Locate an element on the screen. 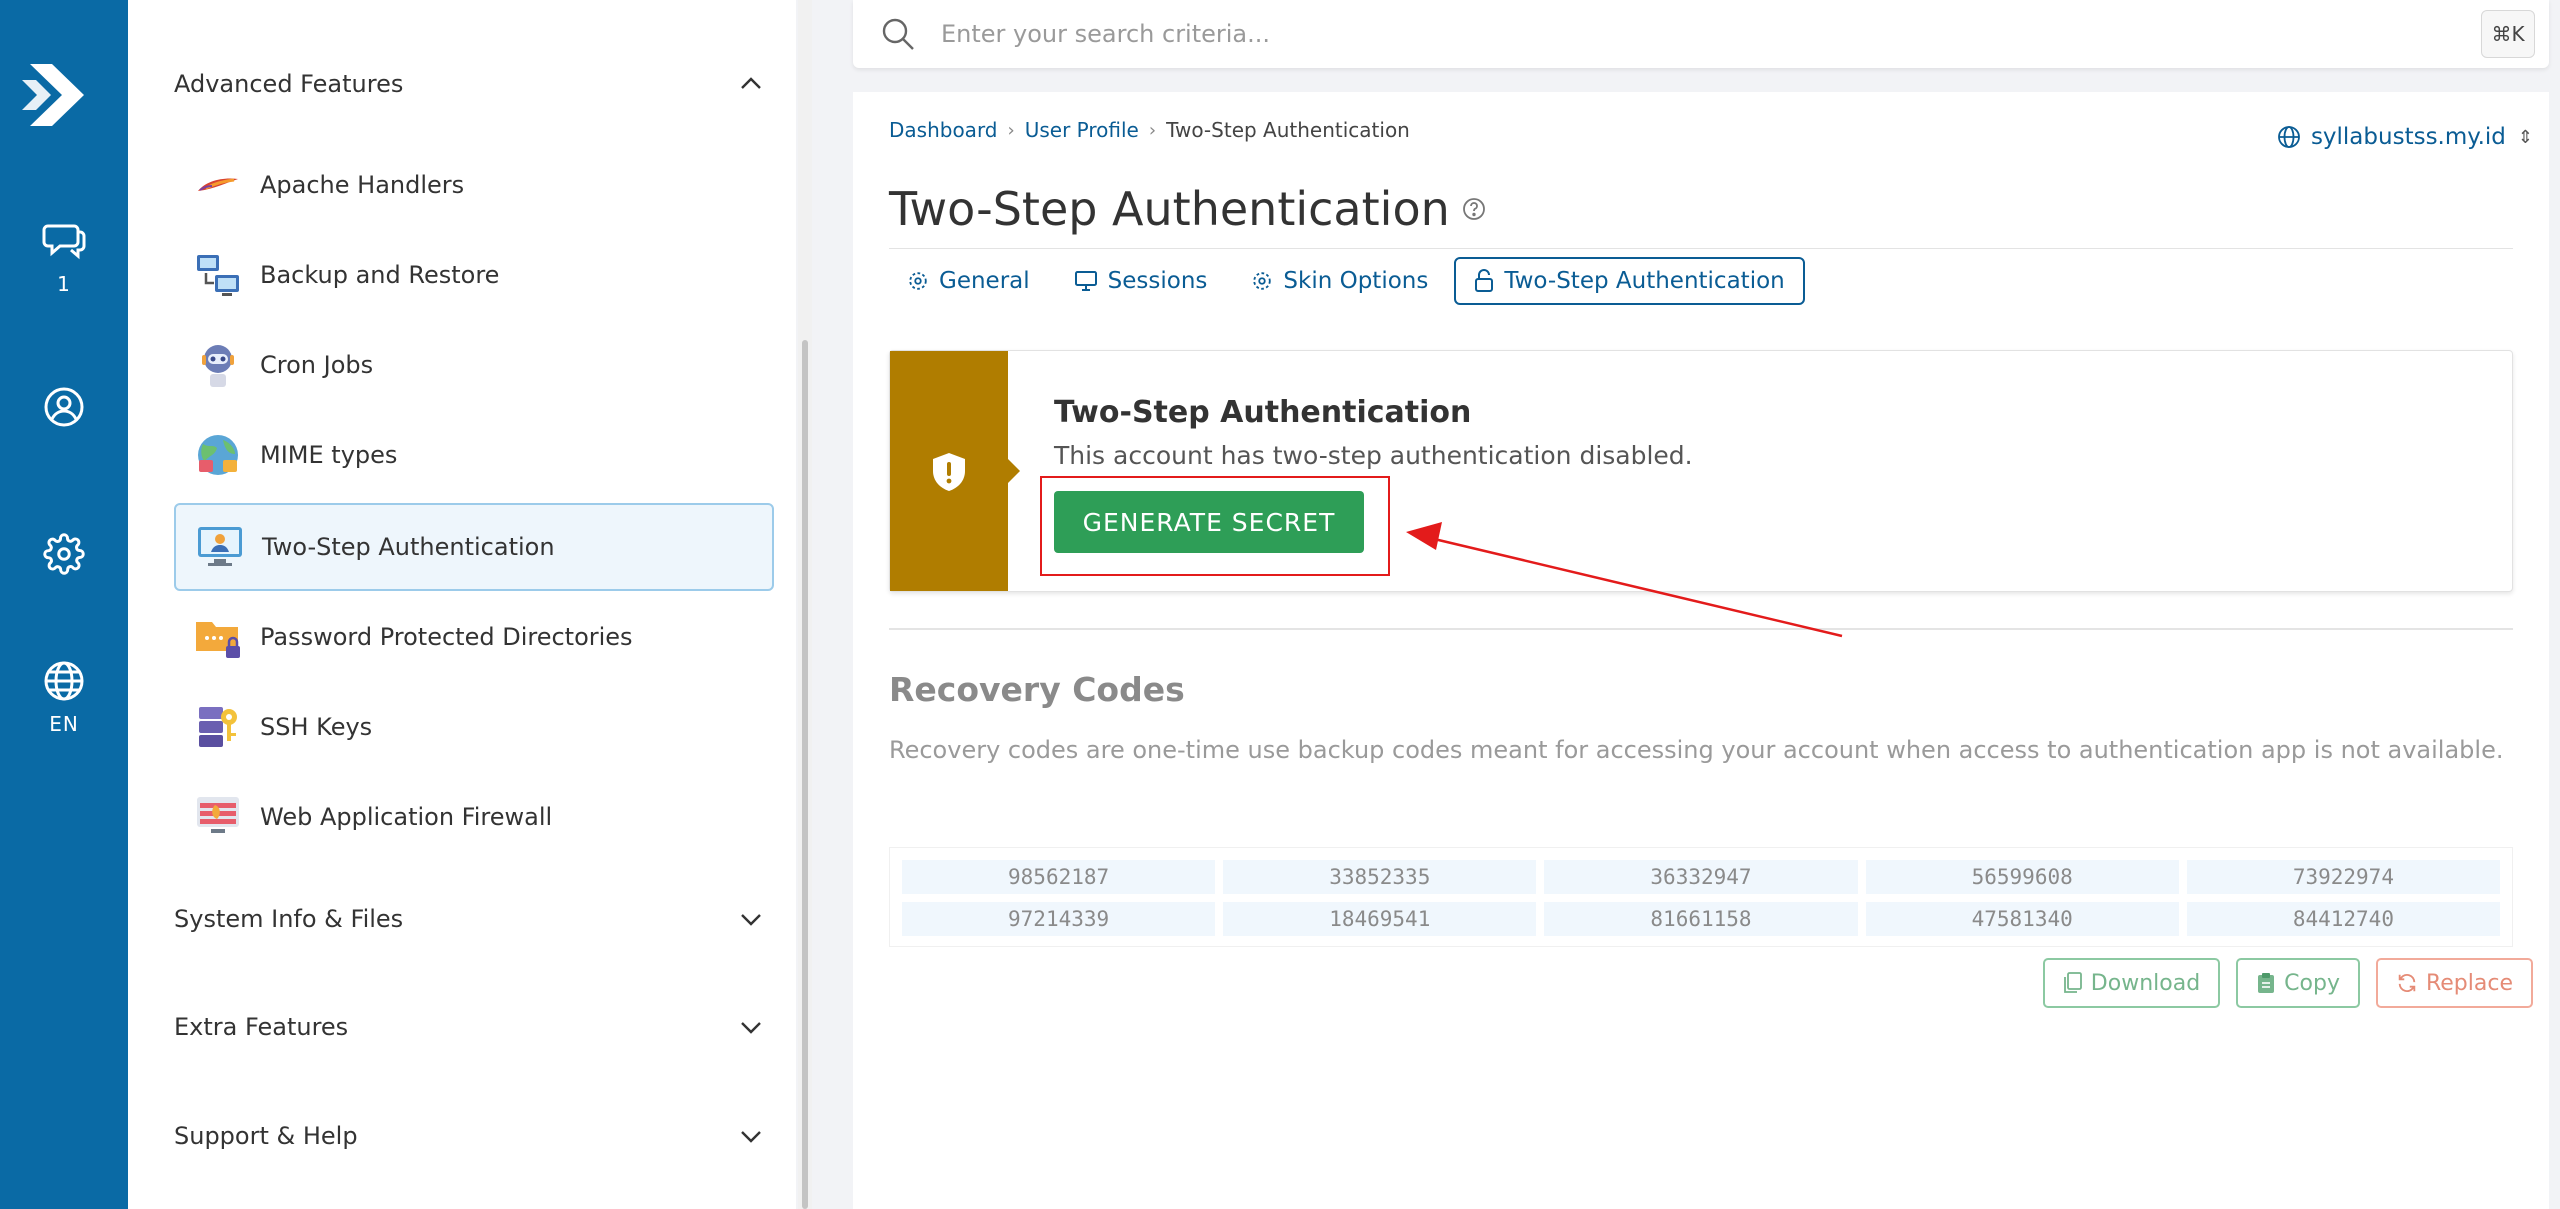 The height and width of the screenshot is (1209, 2560). breadcrumb-dashboard: Dashboard is located at coordinates (943, 130).